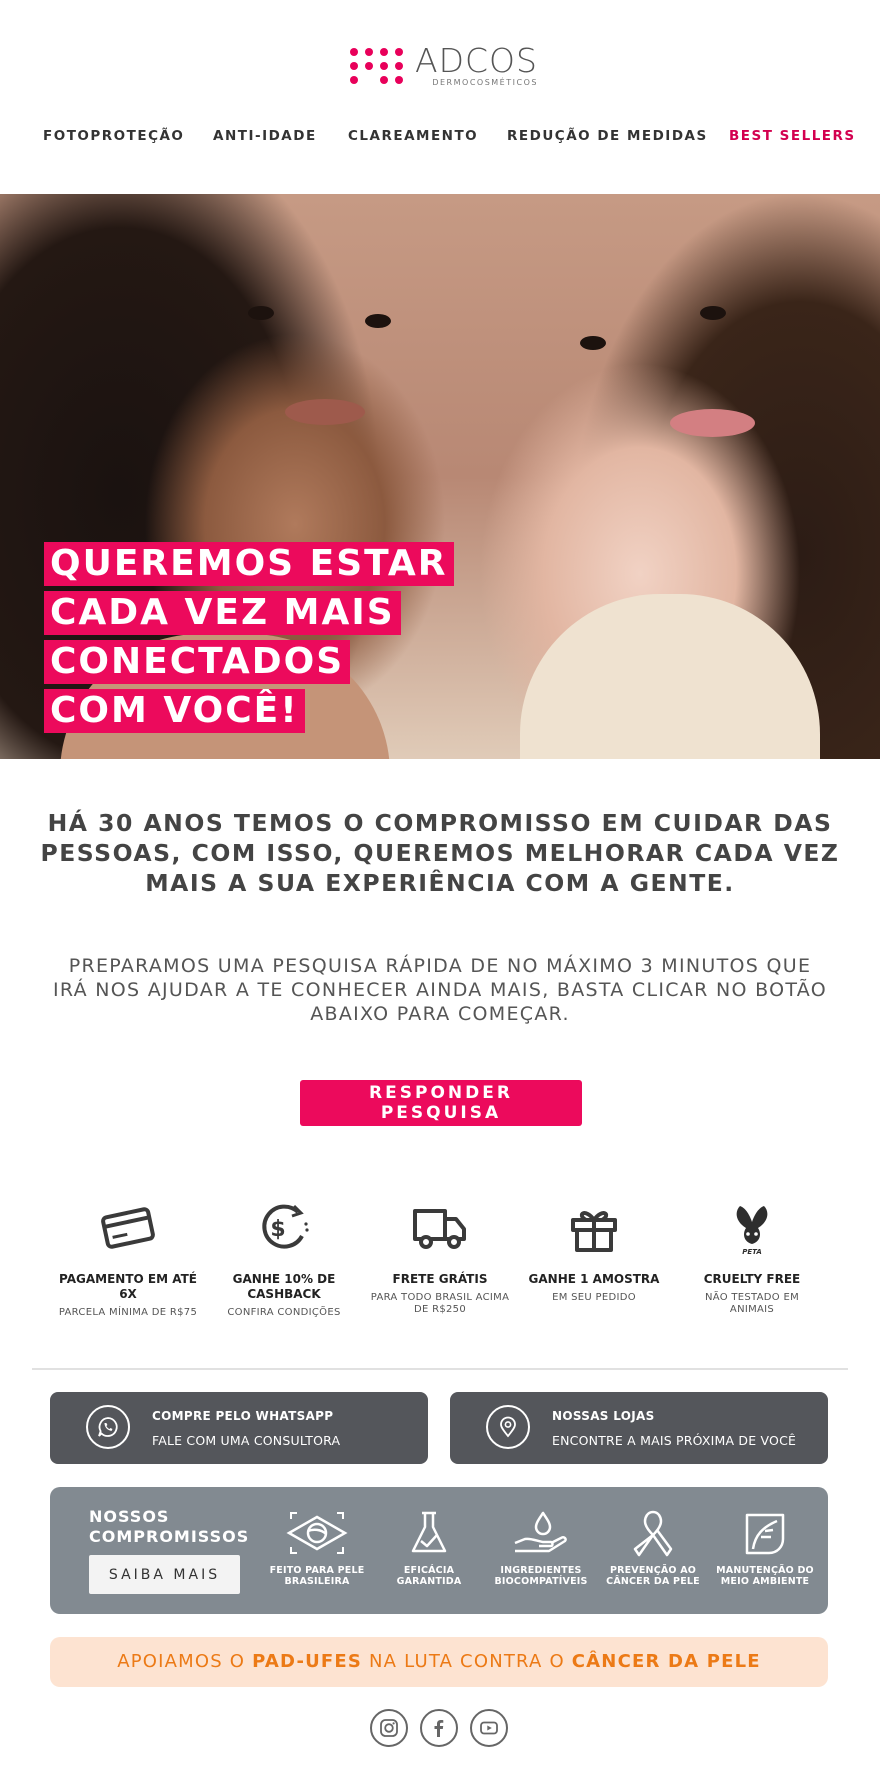 The width and height of the screenshot is (880, 1782). I want to click on cashback-icon: $, so click(285, 1226).